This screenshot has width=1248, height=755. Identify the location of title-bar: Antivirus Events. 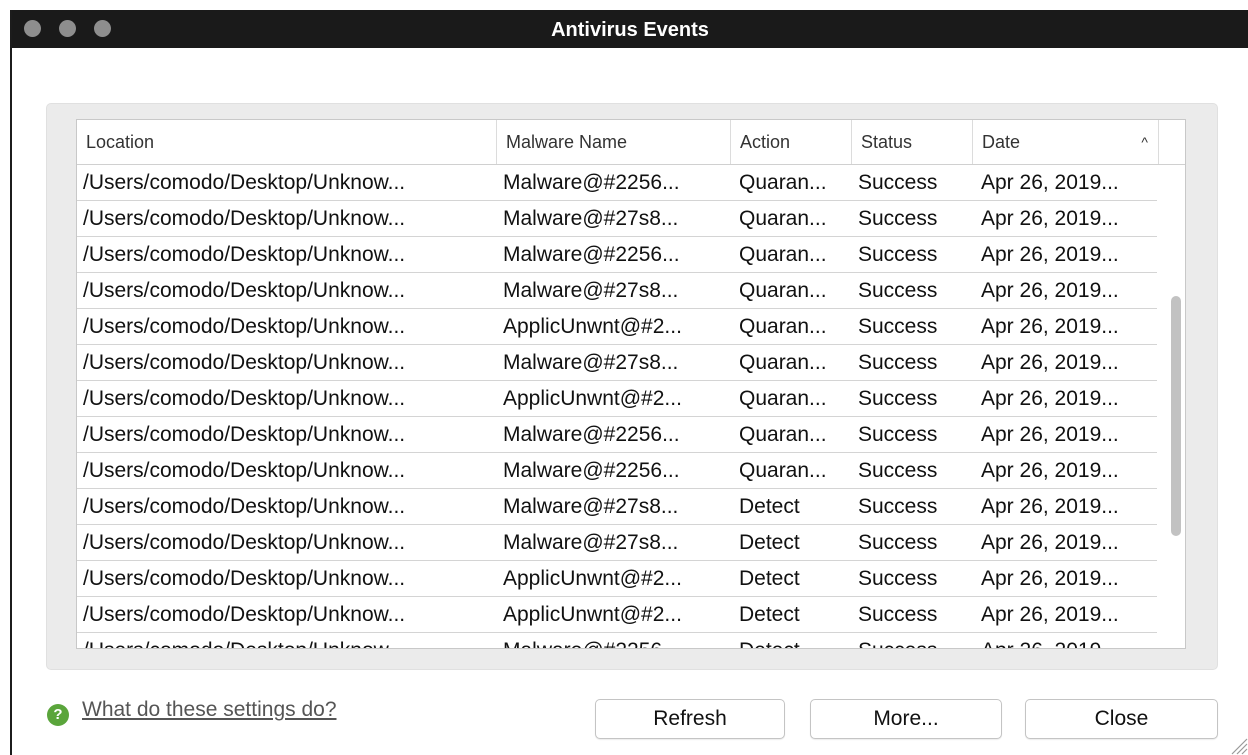
(630, 29).